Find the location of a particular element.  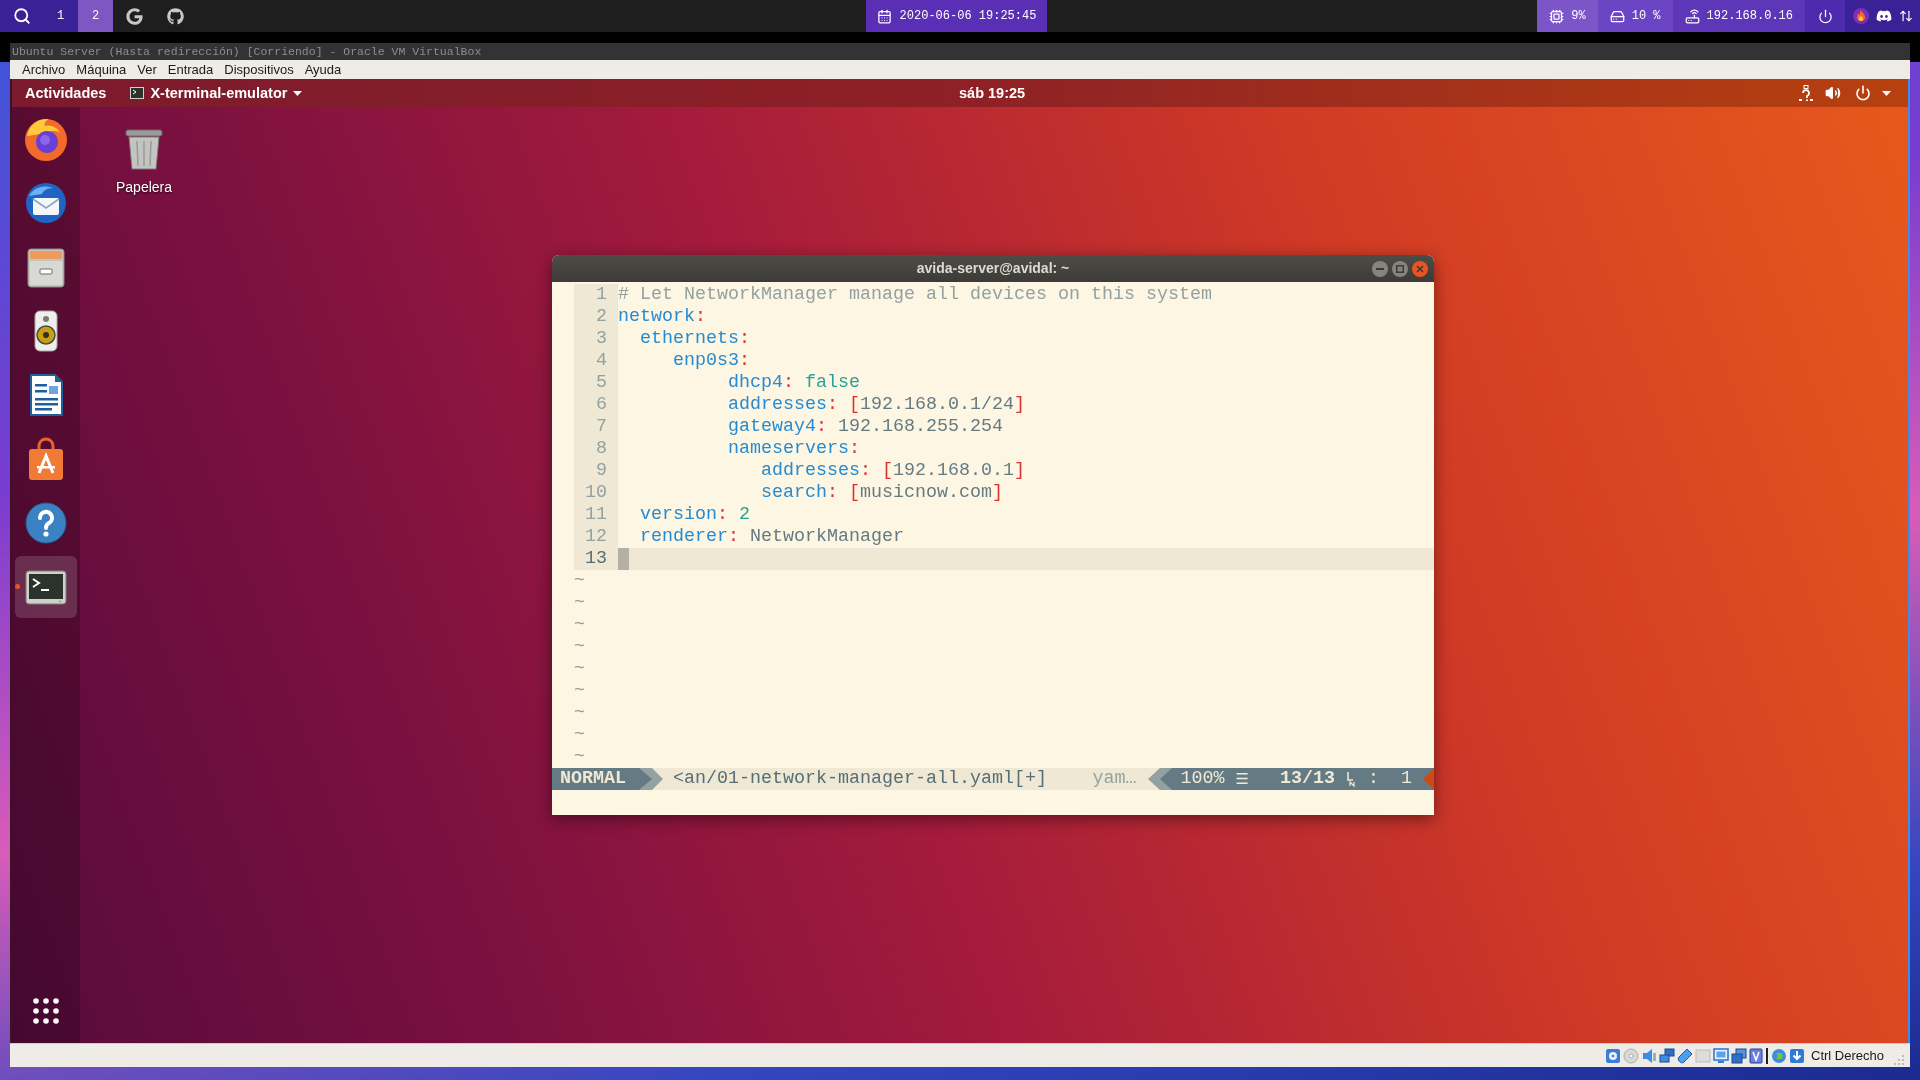

code-line: ethernets: is located at coordinates (695, 339).